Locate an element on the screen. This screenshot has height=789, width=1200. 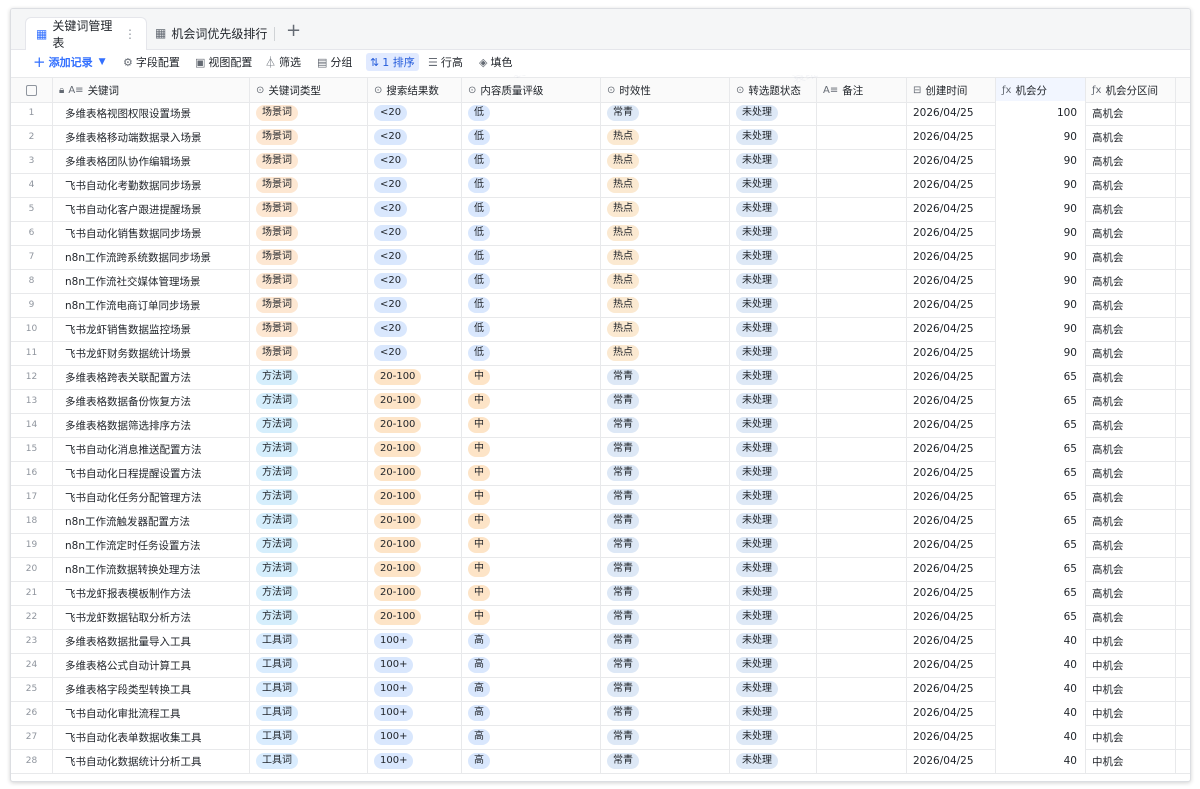
add-record-button: + 添加记录 ▼ is located at coordinates (71, 62).